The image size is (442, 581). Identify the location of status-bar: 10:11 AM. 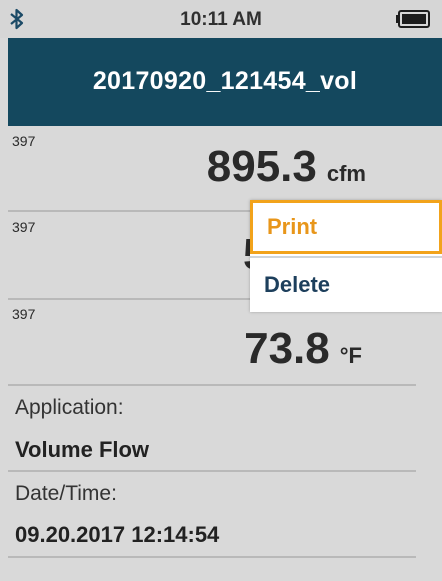
(221, 19).